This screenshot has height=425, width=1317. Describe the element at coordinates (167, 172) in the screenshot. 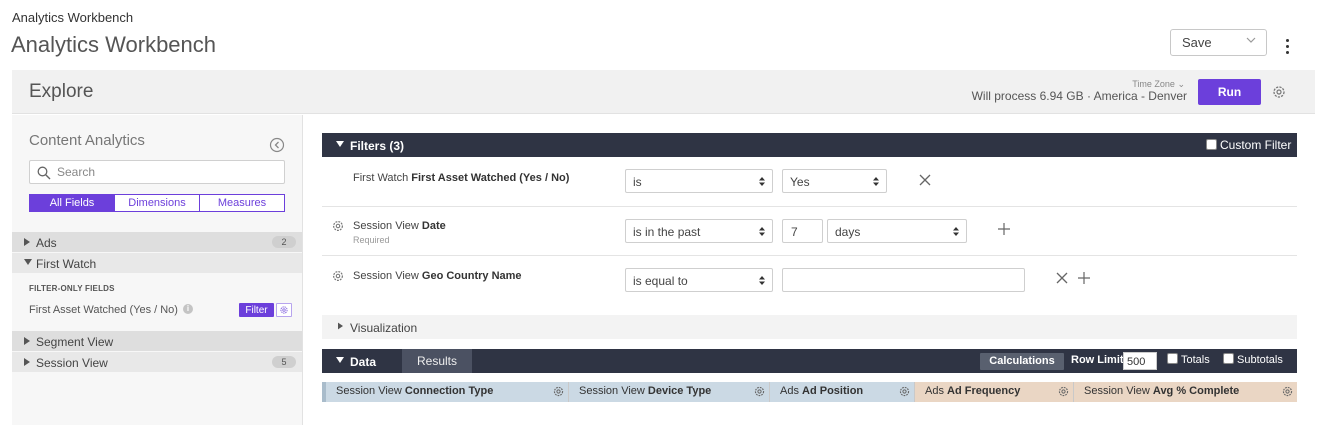

I see `search-input` at that location.